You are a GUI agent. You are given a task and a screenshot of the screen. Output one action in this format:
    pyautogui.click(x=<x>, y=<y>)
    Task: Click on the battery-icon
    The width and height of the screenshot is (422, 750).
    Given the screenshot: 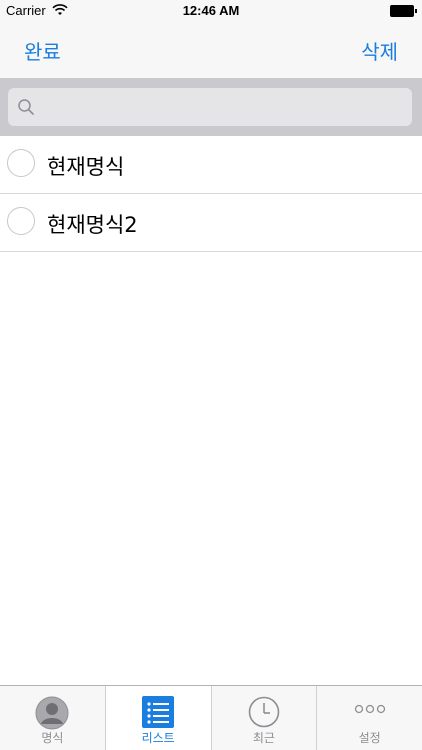 What is the action you would take?
    pyautogui.click(x=403, y=11)
    